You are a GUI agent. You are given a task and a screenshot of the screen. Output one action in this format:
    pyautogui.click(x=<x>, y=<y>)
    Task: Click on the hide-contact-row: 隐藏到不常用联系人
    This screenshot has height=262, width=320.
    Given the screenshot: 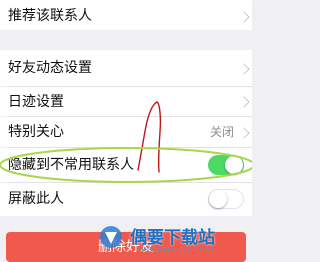 What is the action you would take?
    pyautogui.click(x=126, y=165)
    